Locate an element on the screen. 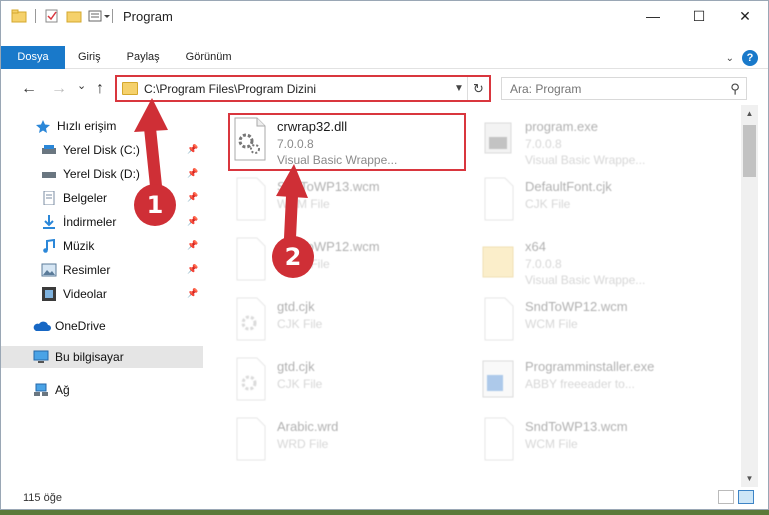 The height and width of the screenshot is (515, 769). annotation-arrows is located at coordinates (221, 171).